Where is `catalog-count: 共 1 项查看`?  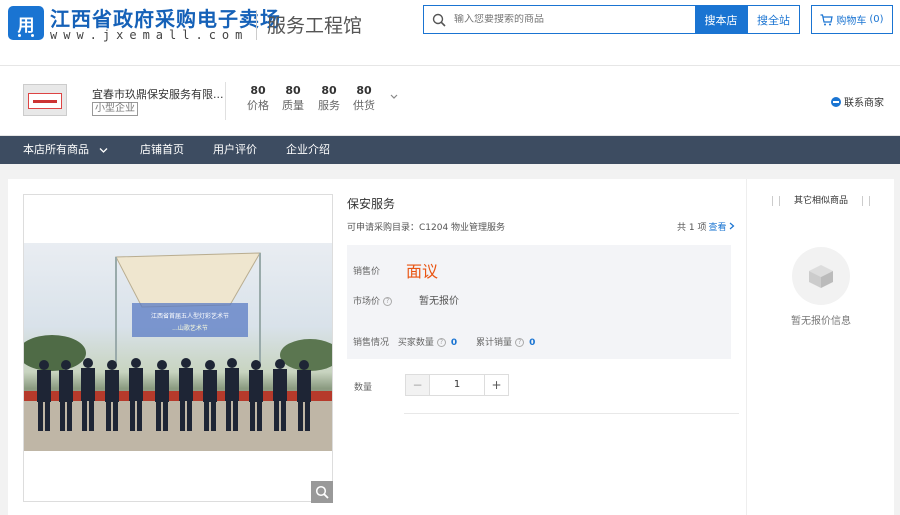 catalog-count: 共 1 项查看 is located at coordinates (706, 226).